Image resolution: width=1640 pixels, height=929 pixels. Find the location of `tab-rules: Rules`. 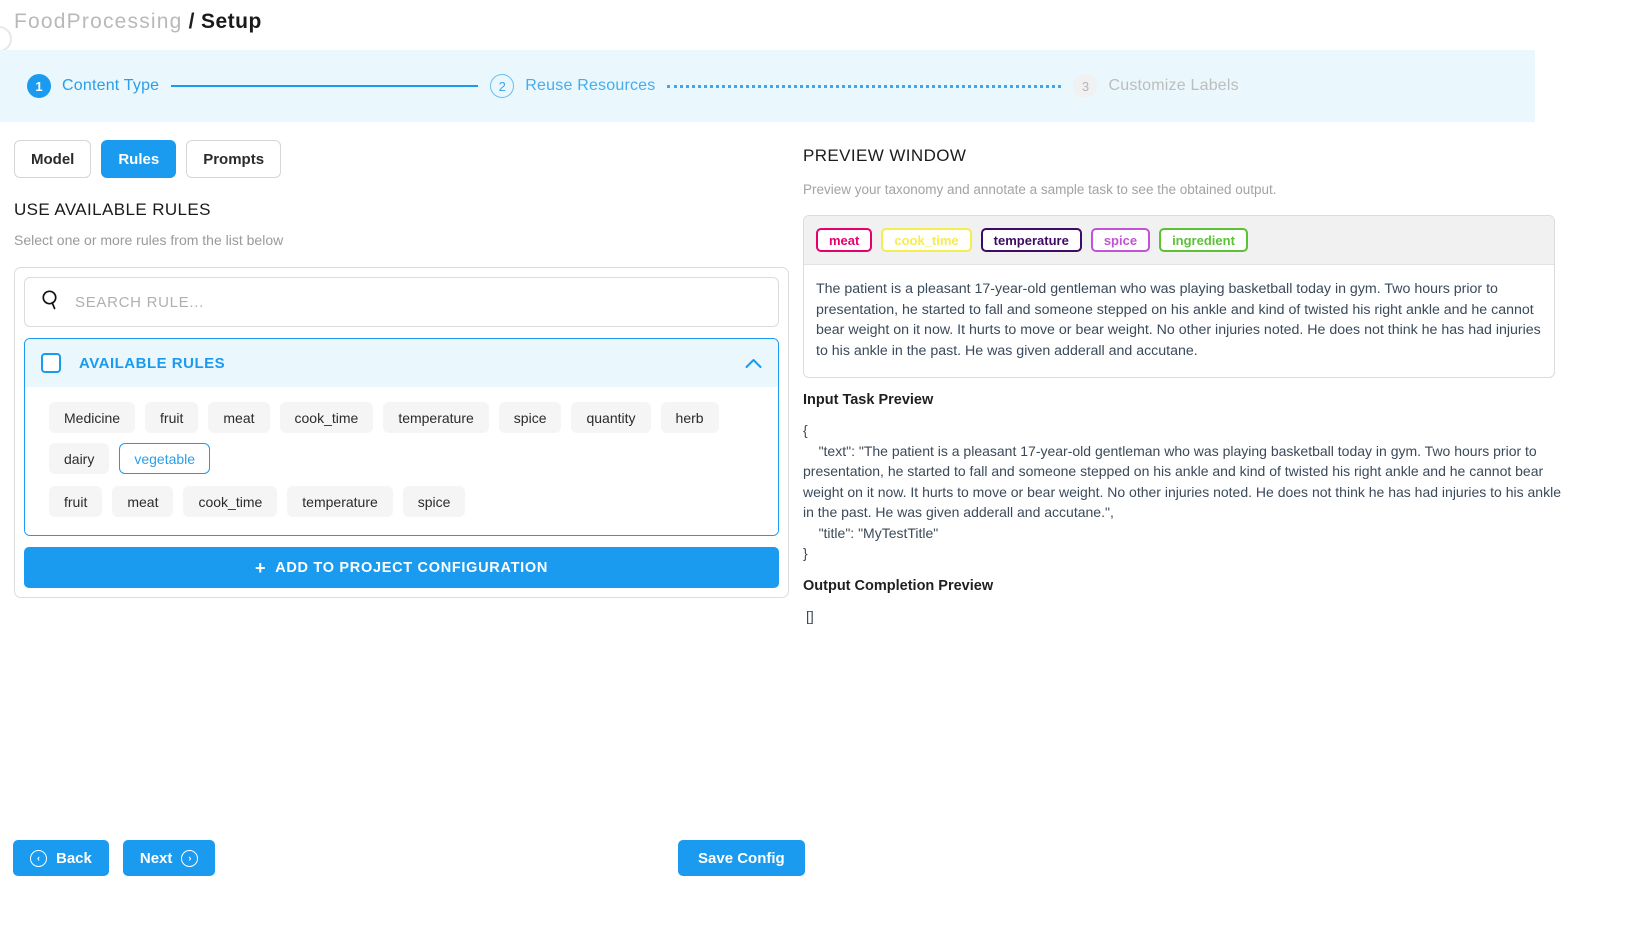

tab-rules: Rules is located at coordinates (139, 159).